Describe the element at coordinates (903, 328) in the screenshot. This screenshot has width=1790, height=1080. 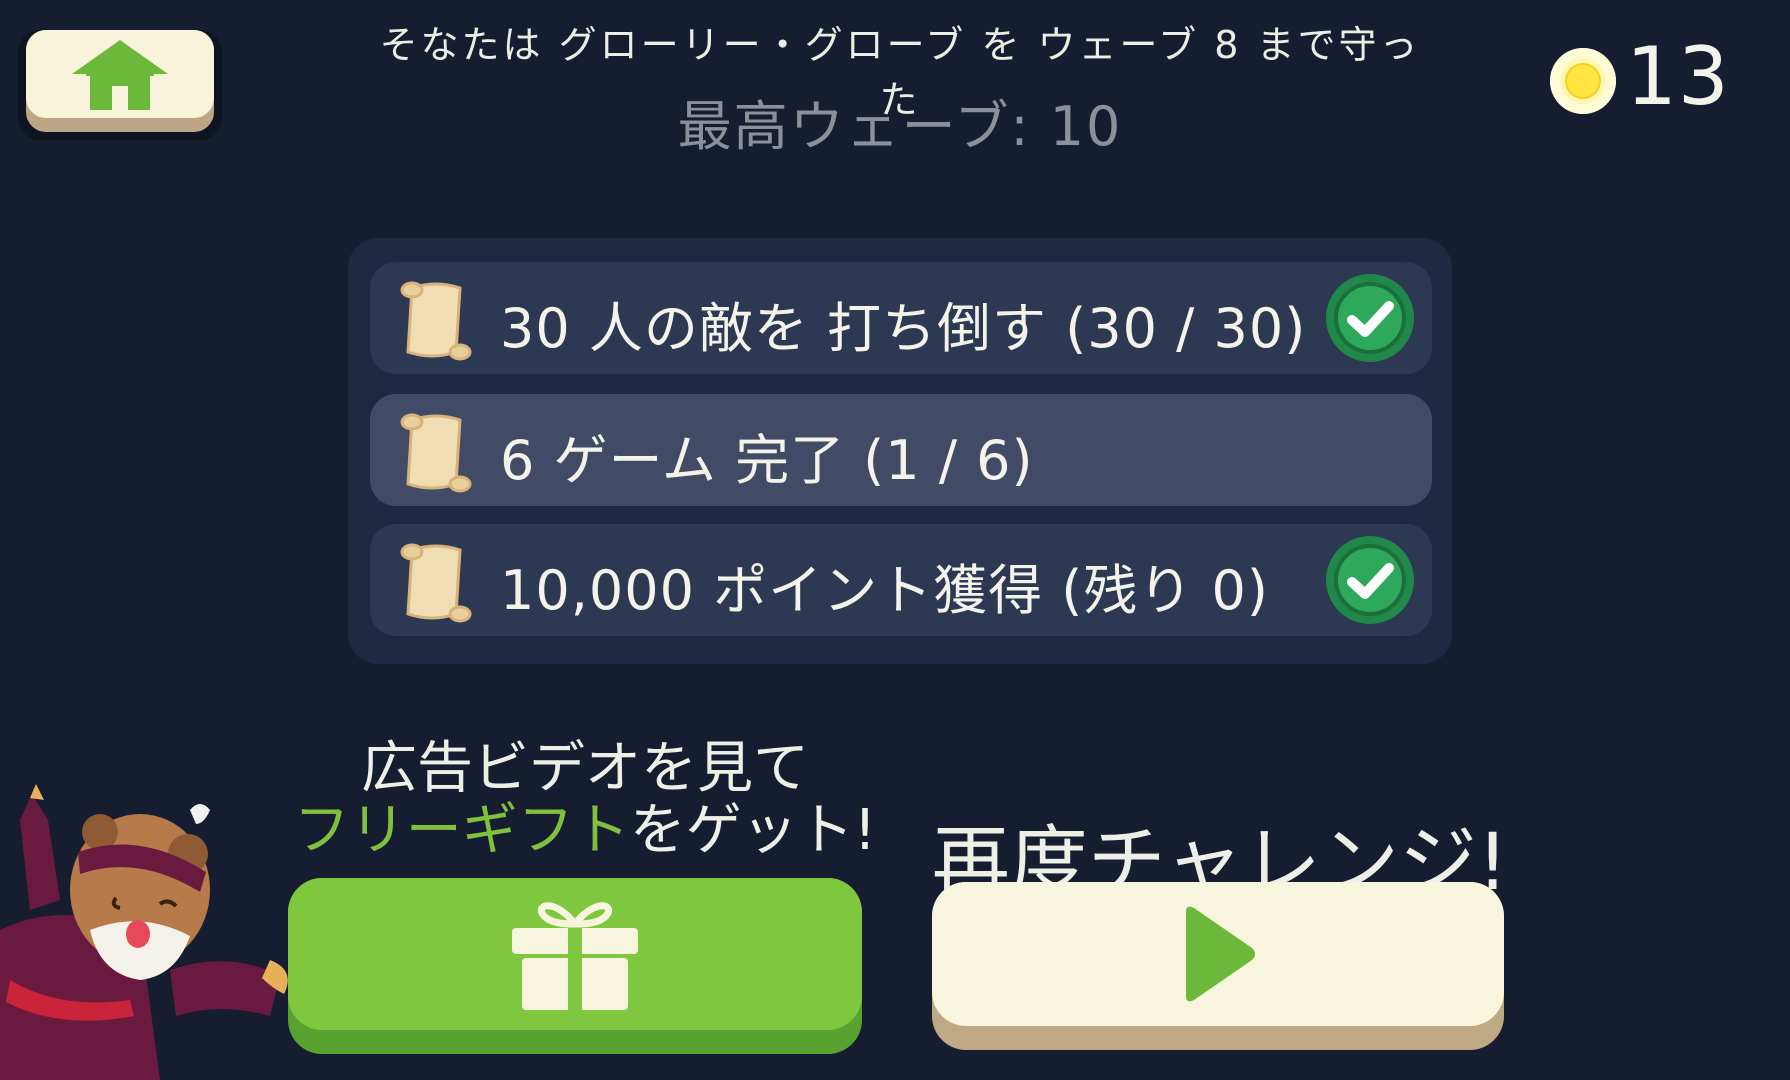
I see `quest-label: 30 人の敵を 打ち倒す (30 / 30)` at that location.